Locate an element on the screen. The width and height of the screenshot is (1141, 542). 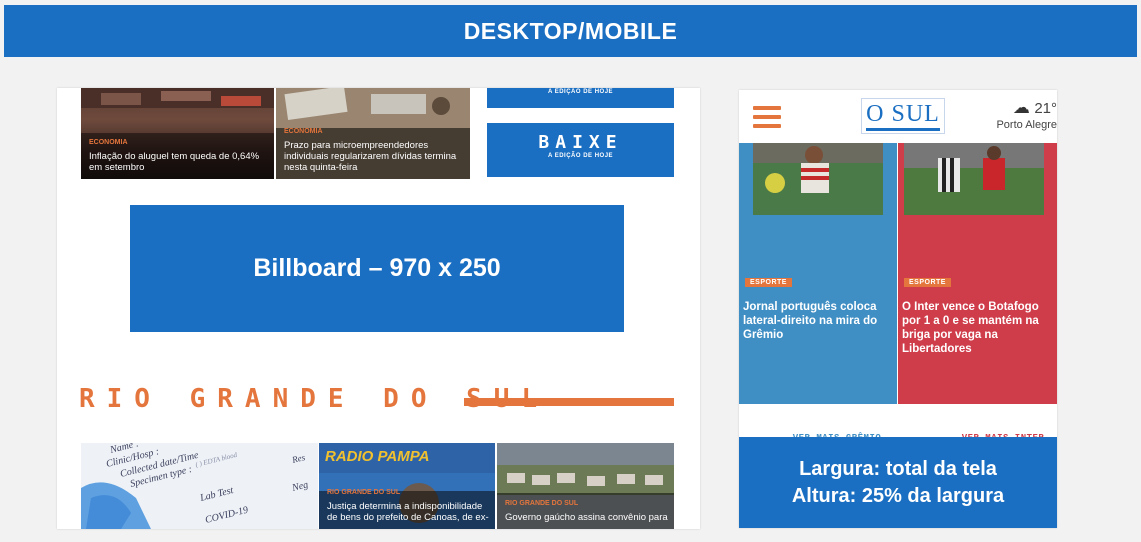
radio-logo-text: RADIO PAMPA is located at coordinates (377, 456).